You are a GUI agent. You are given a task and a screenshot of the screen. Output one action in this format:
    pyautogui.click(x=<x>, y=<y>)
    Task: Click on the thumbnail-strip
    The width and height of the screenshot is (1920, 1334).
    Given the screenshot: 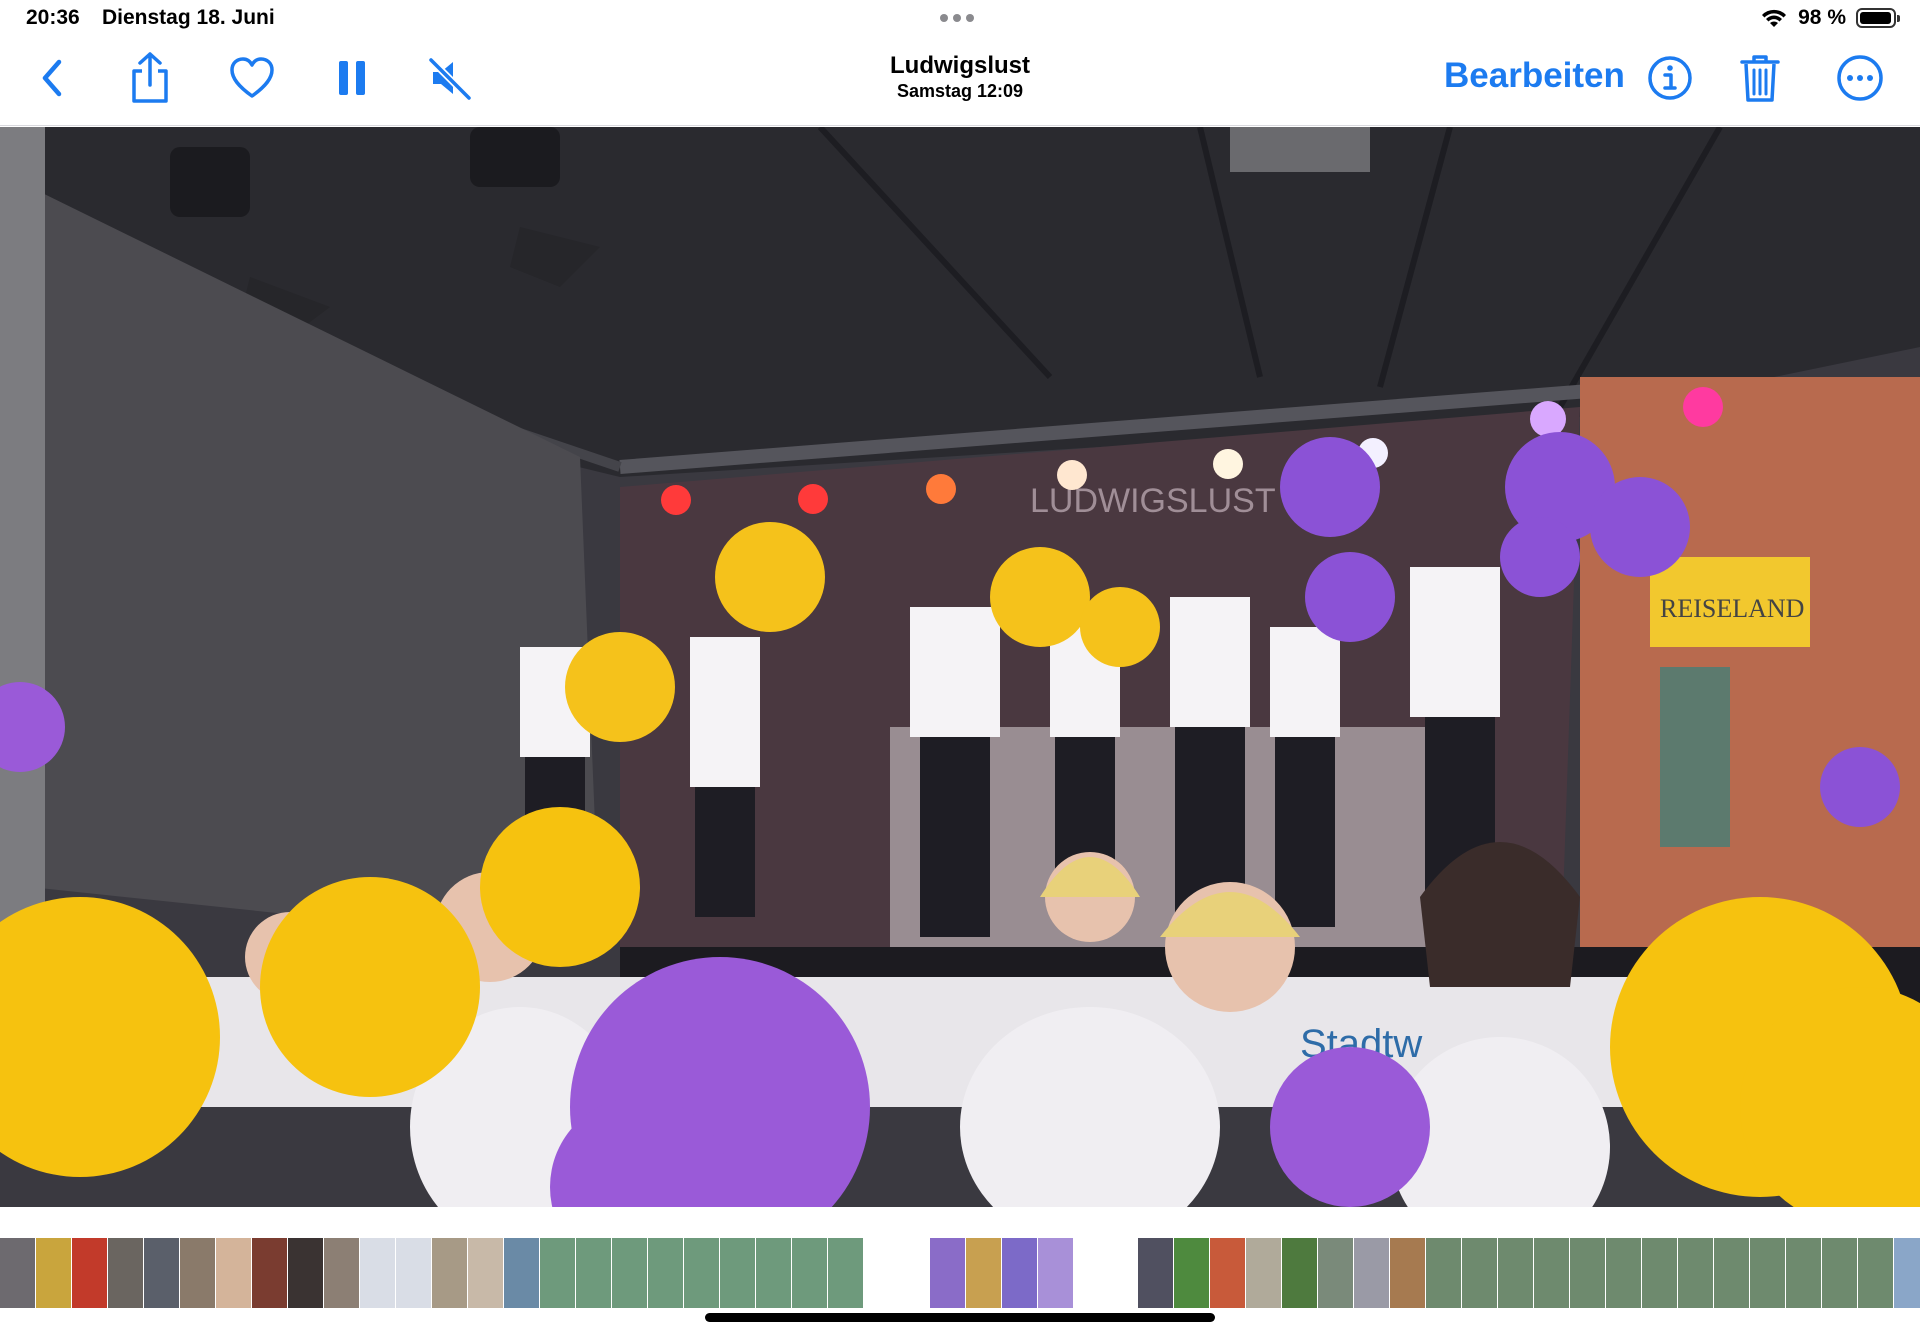 What is the action you would take?
    pyautogui.click(x=960, y=1273)
    